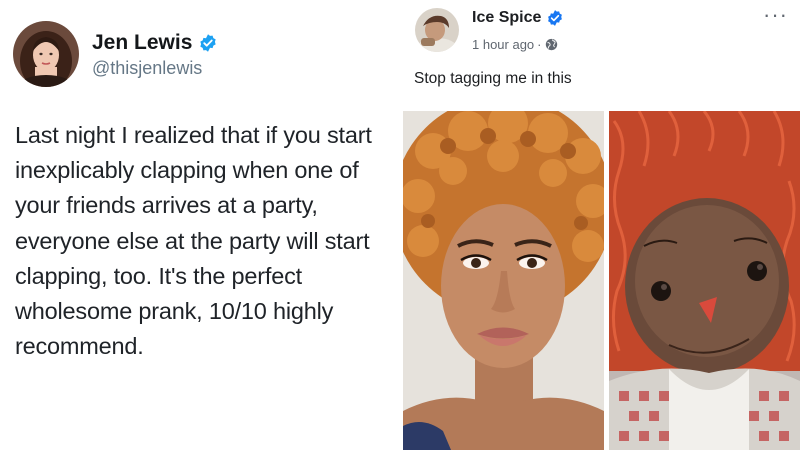 Image resolution: width=800 pixels, height=450 pixels. I want to click on tweet-author-avatar, so click(46, 54).